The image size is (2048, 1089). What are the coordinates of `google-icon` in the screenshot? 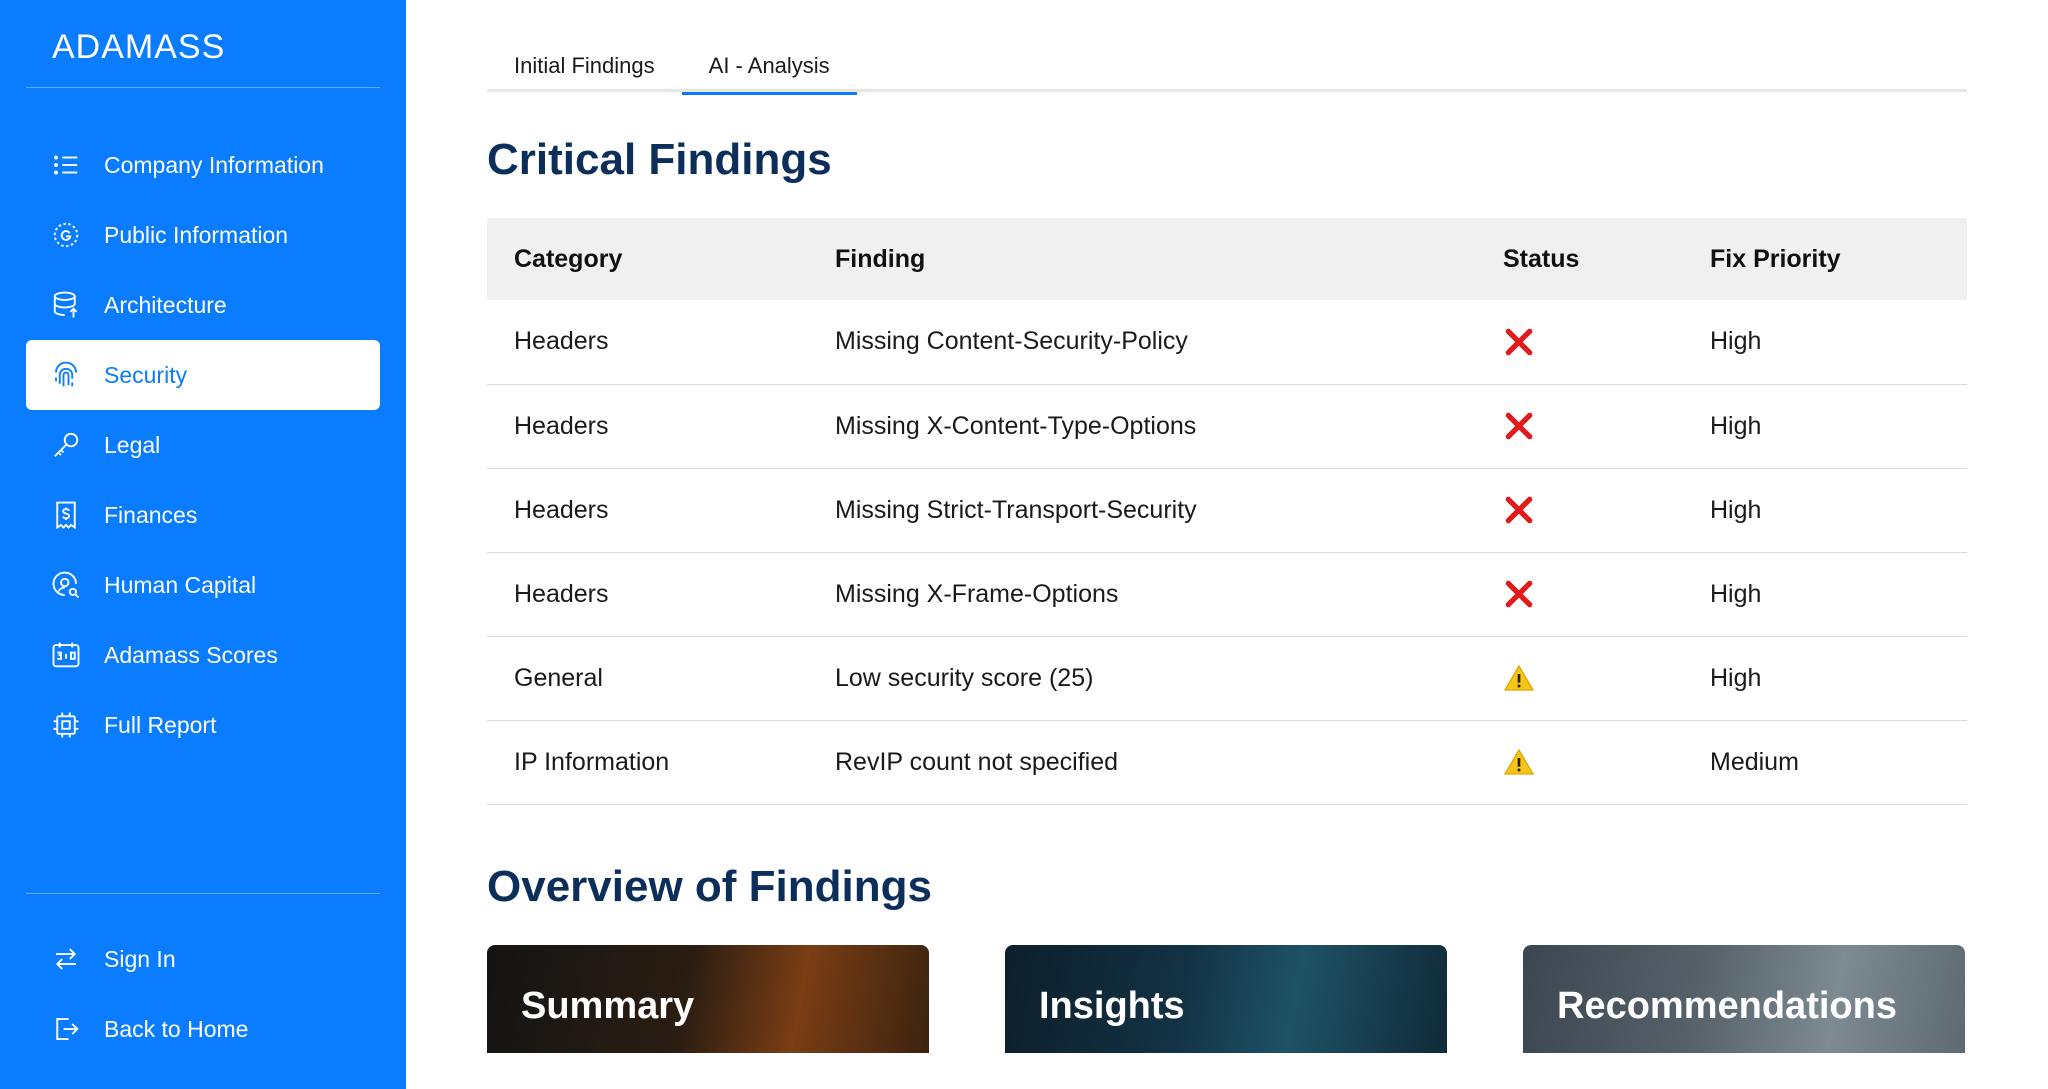 It's located at (66, 235).